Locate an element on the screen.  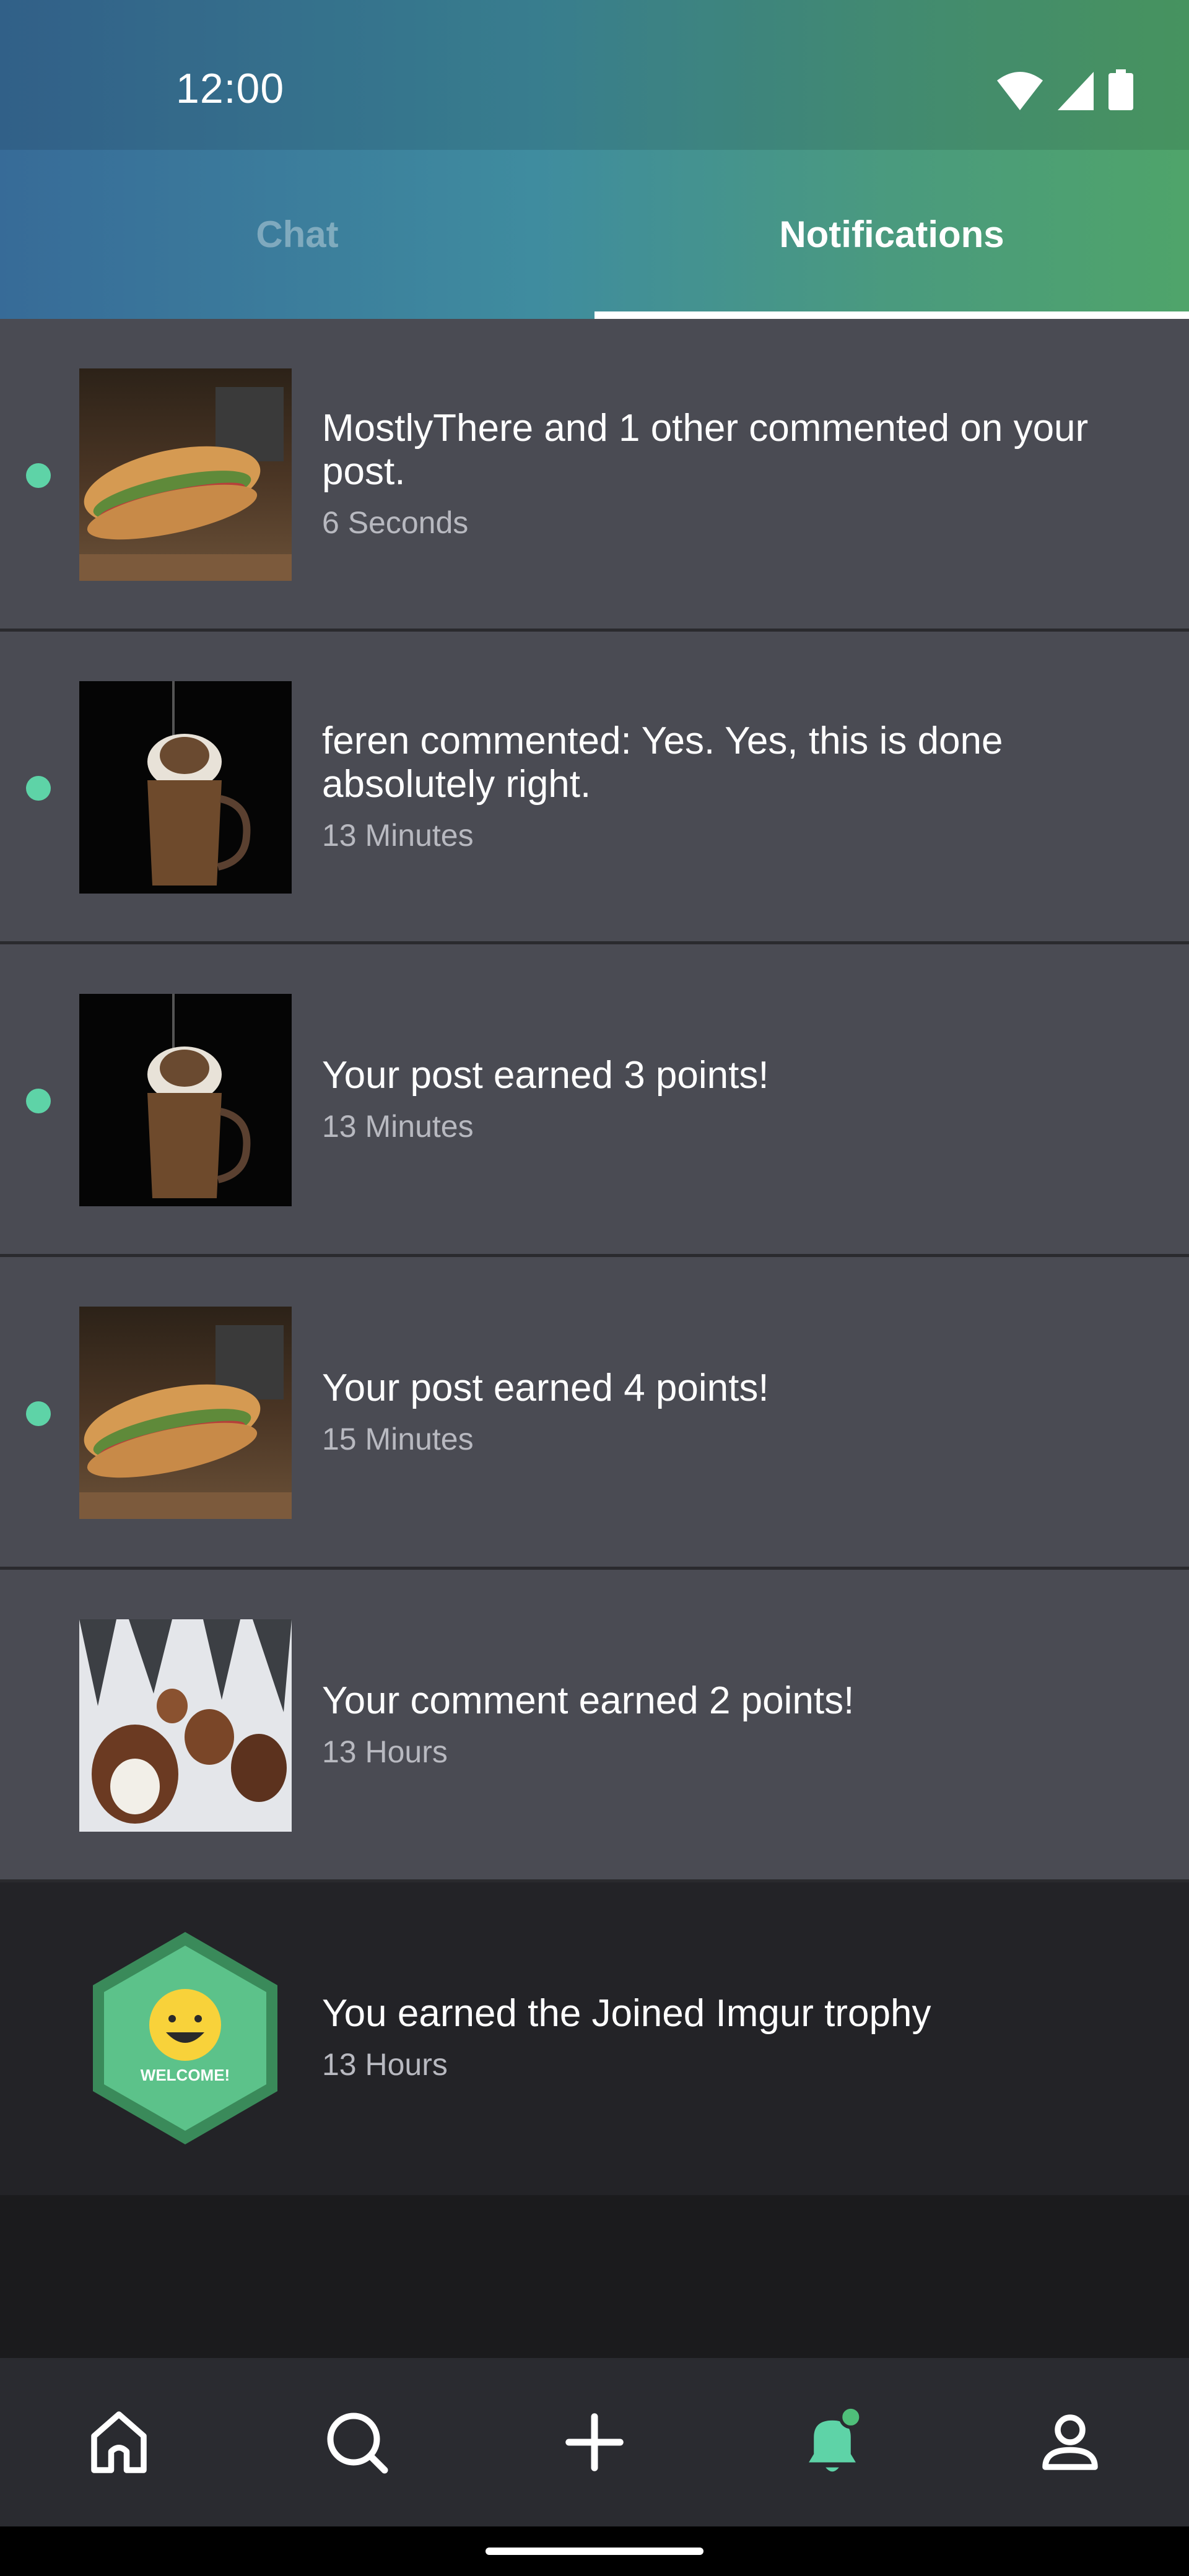
tab-bar: Chat Notifications is located at coordinates (594, 234).